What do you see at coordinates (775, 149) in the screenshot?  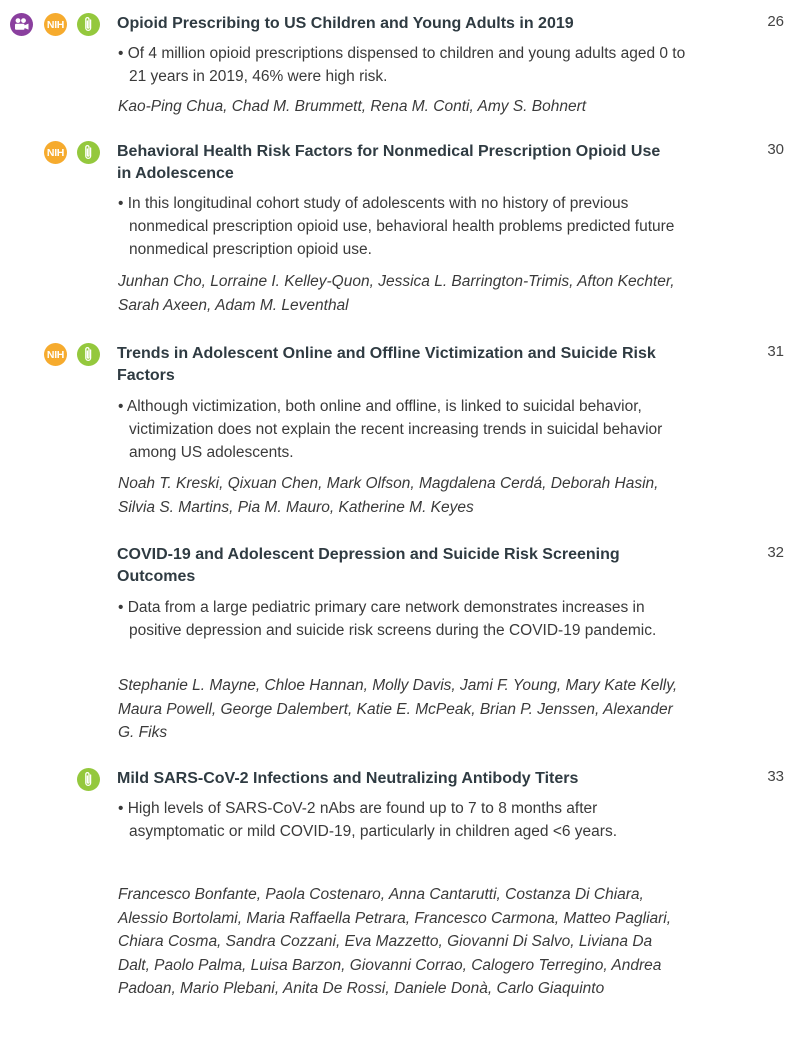 I see `page-number: 30` at bounding box center [775, 149].